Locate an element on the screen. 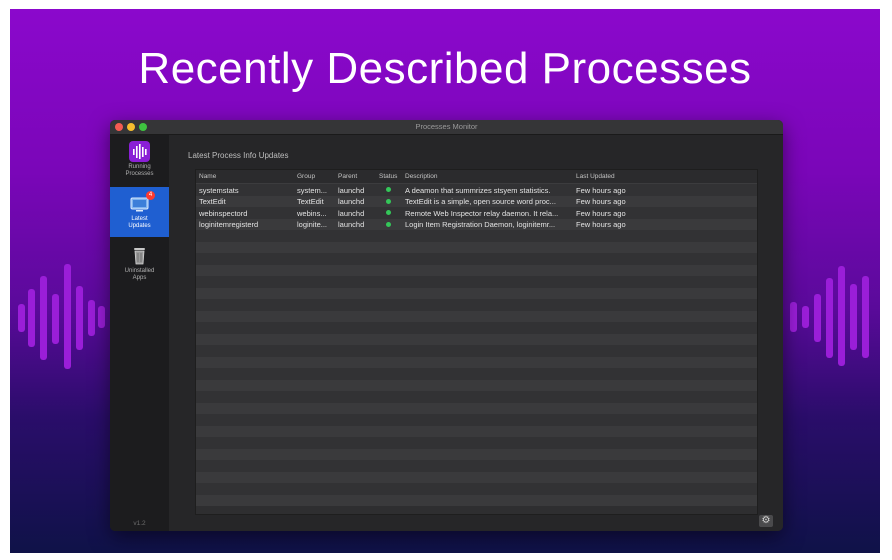 This screenshot has height=560, width=892. sidebar-item-label: Uninstalled Apps is located at coordinates (139, 274).